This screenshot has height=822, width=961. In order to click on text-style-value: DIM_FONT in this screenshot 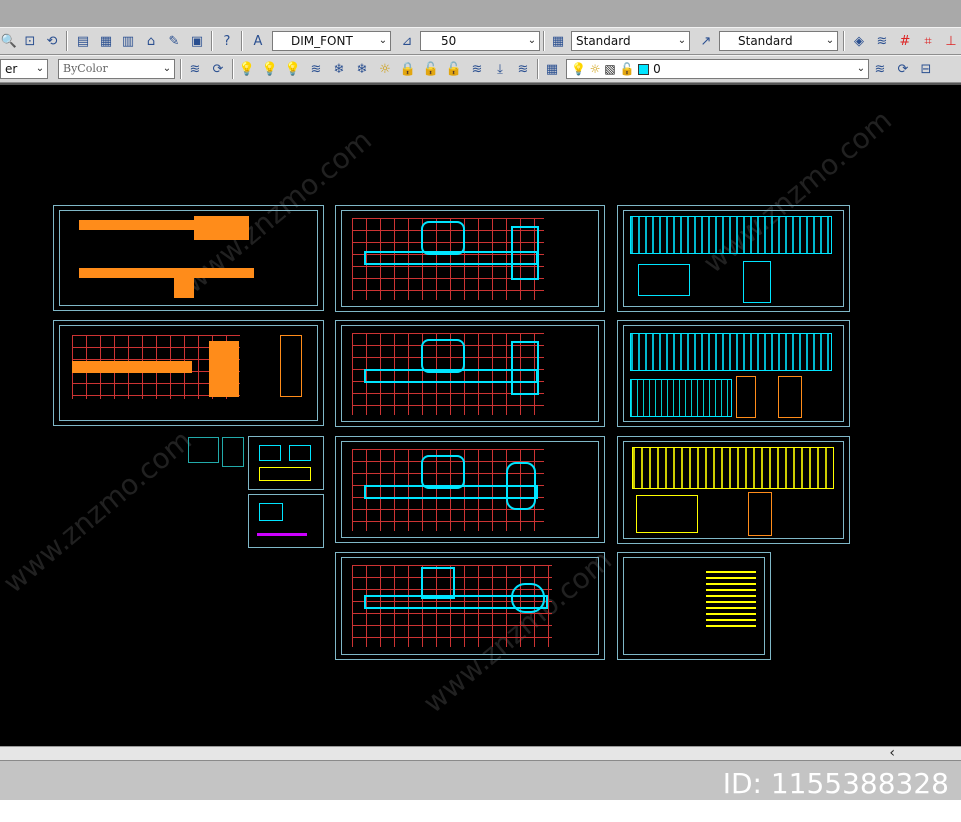, I will do `click(322, 41)`.